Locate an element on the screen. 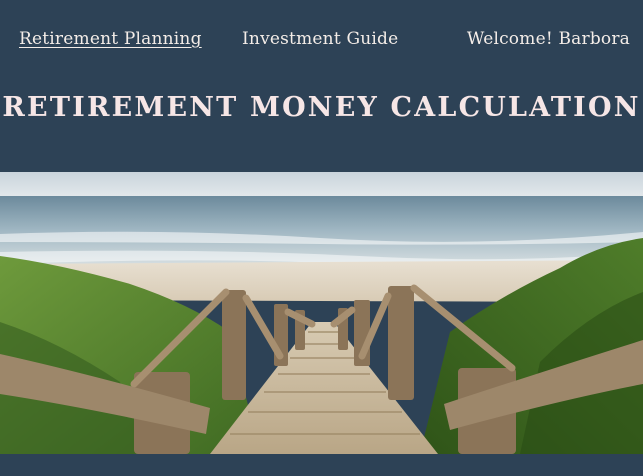 This screenshot has width=643, height=476. page-title: RETIREMENT MONEY CALCULATION is located at coordinates (321, 107).